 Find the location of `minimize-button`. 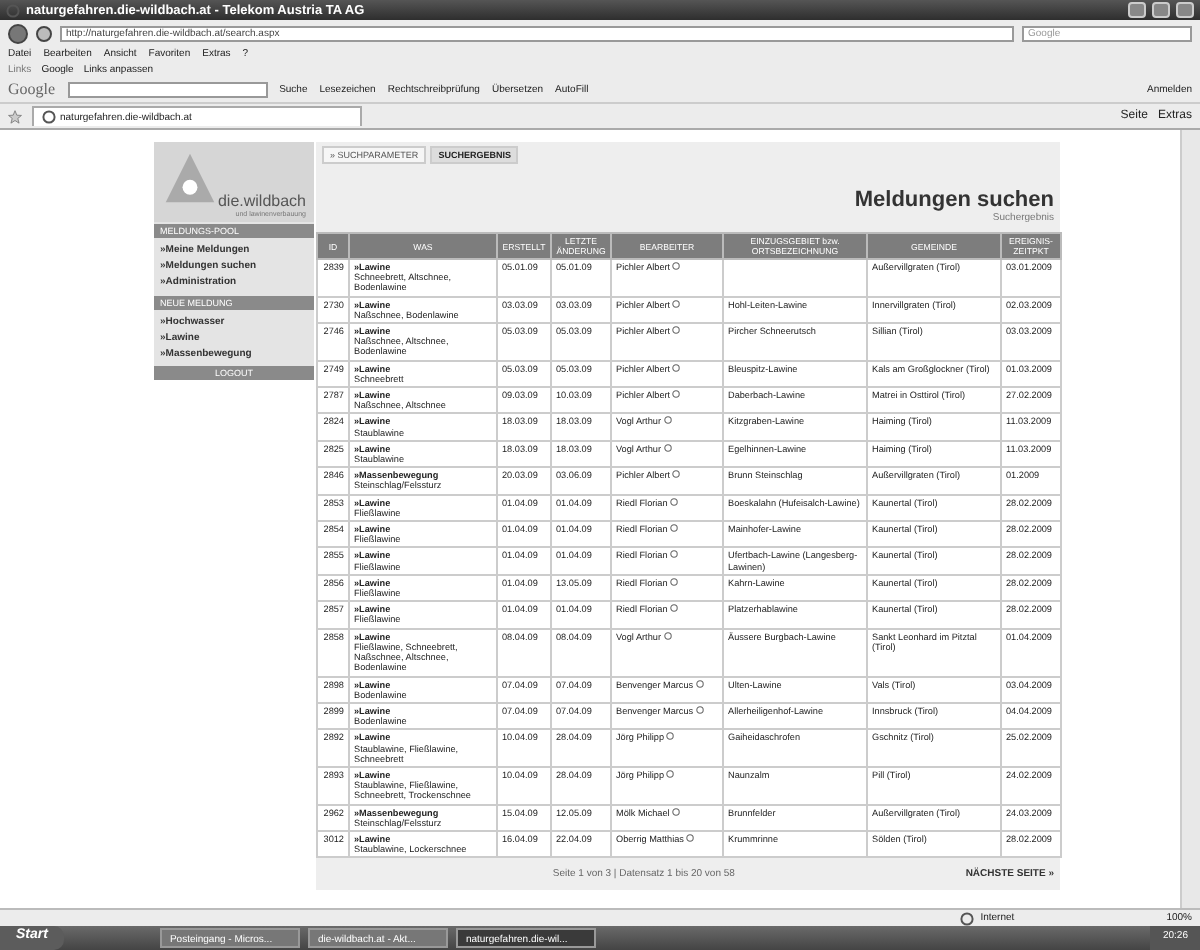

minimize-button is located at coordinates (1137, 10).